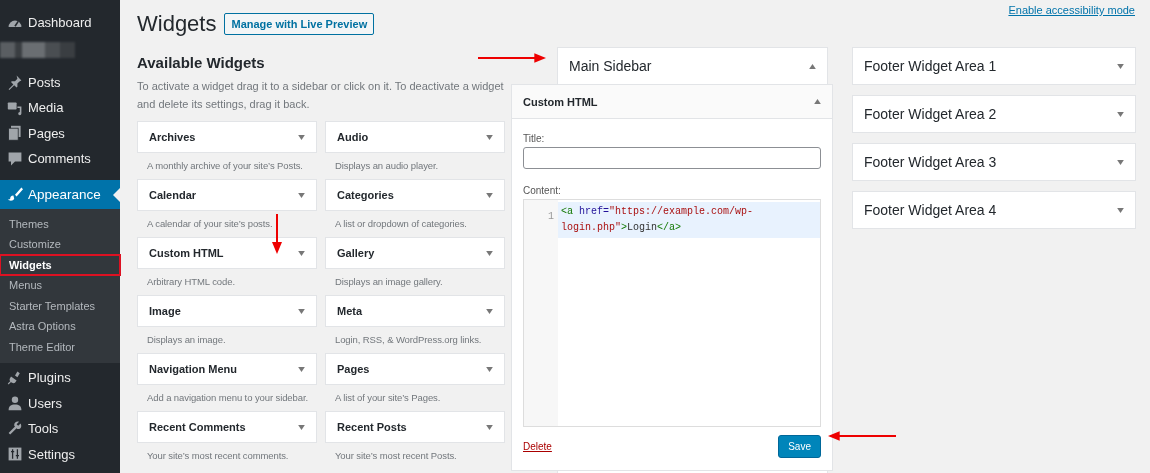 Image resolution: width=1150 pixels, height=473 pixels. What do you see at coordinates (15, 82) in the screenshot?
I see `pushpin-icon` at bounding box center [15, 82].